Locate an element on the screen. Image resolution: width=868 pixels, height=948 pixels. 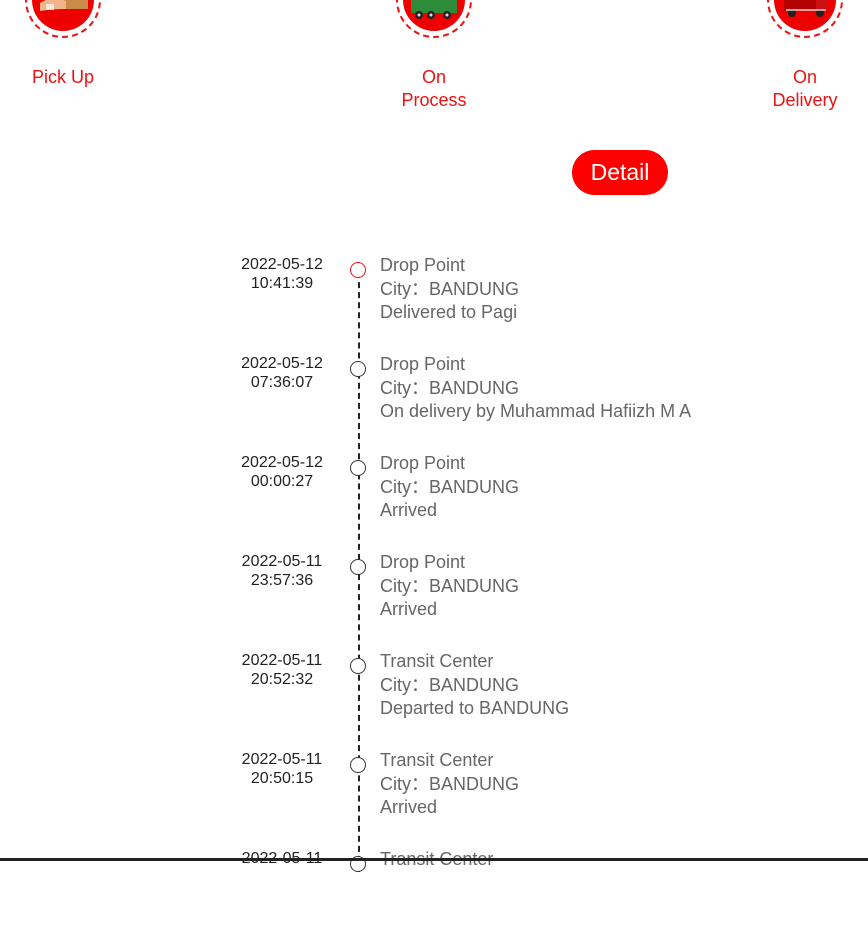
event-details: Drop Point City：BANDUNG Delivered to Pagi is located at coordinates (449, 289).